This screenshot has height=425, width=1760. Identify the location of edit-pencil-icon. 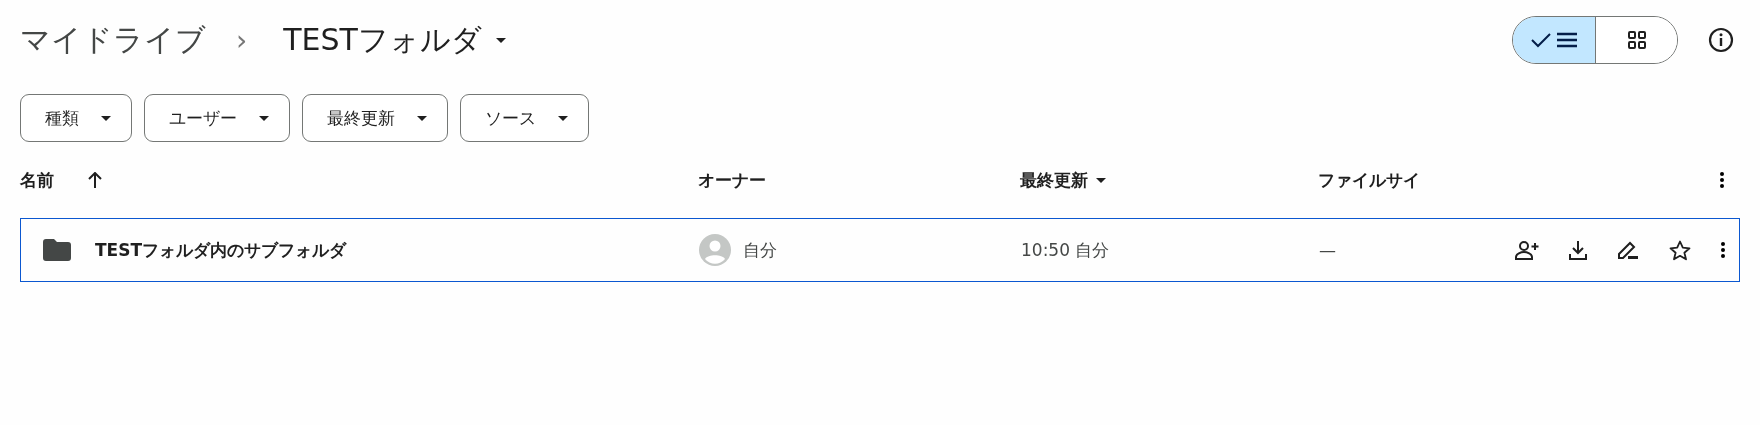
(1628, 250).